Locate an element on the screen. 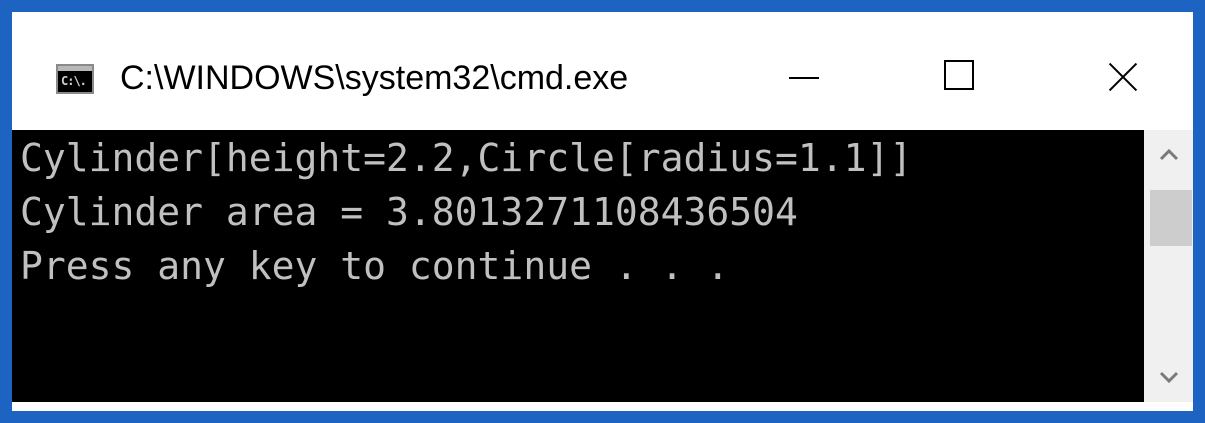  scroll-up-button is located at coordinates (1168, 154).